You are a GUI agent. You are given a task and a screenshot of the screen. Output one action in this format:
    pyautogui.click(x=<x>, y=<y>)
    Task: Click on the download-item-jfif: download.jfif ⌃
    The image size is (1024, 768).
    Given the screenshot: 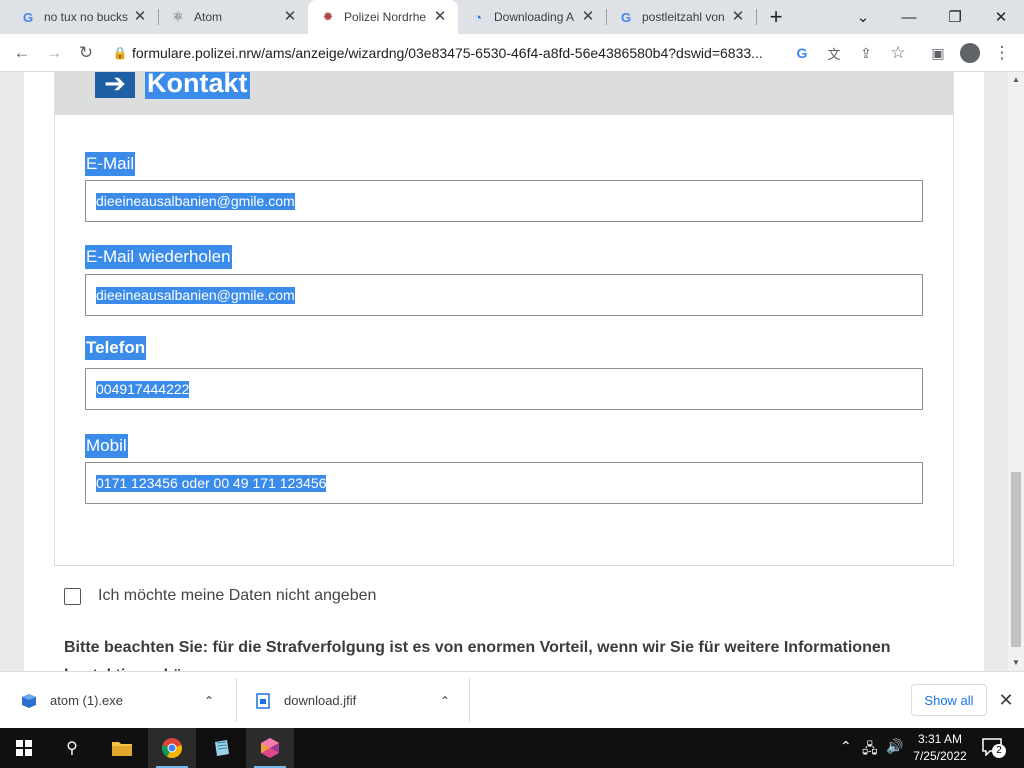 What is the action you would take?
    pyautogui.click(x=354, y=700)
    